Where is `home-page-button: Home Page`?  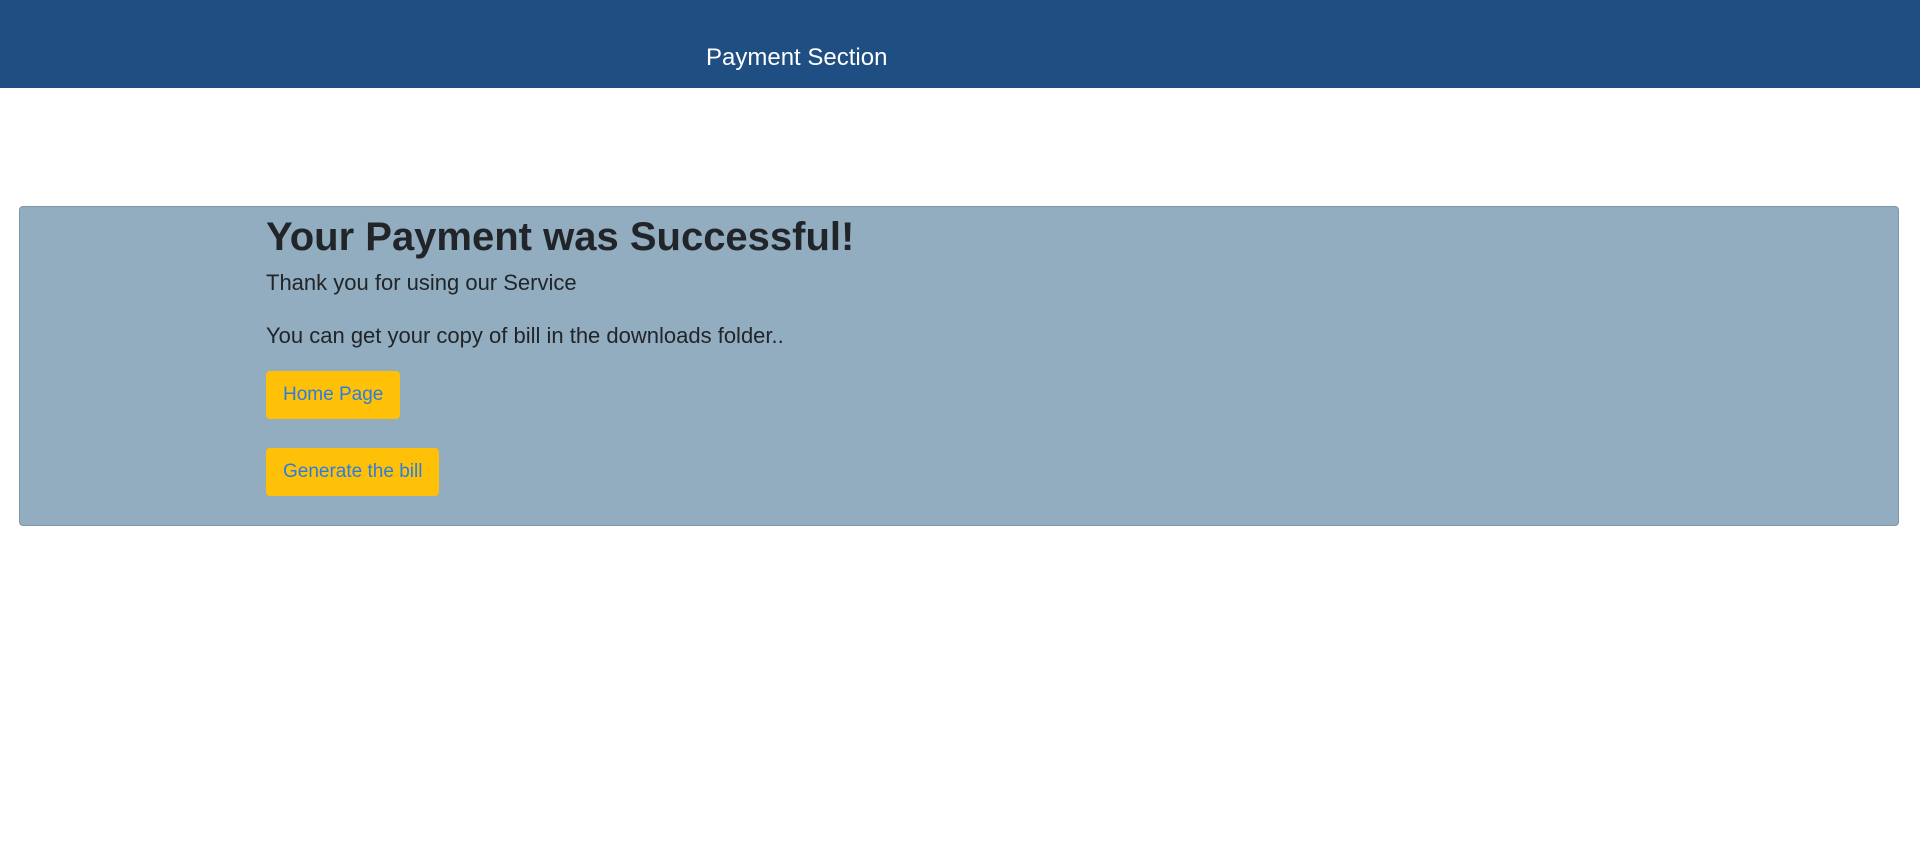 home-page-button: Home Page is located at coordinates (333, 395).